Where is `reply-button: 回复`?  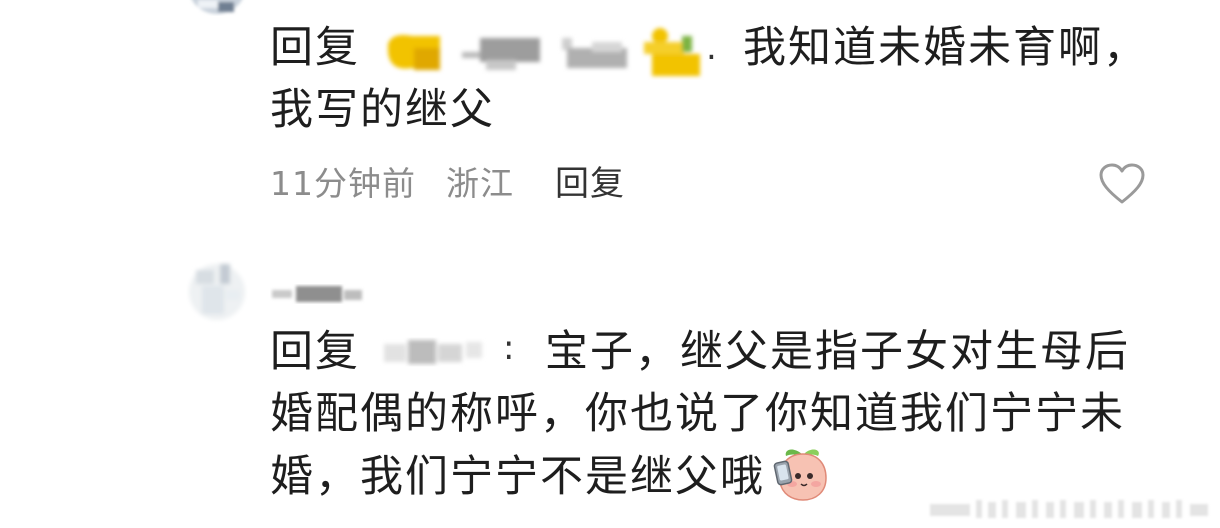
reply-button: 回复 is located at coordinates (590, 184).